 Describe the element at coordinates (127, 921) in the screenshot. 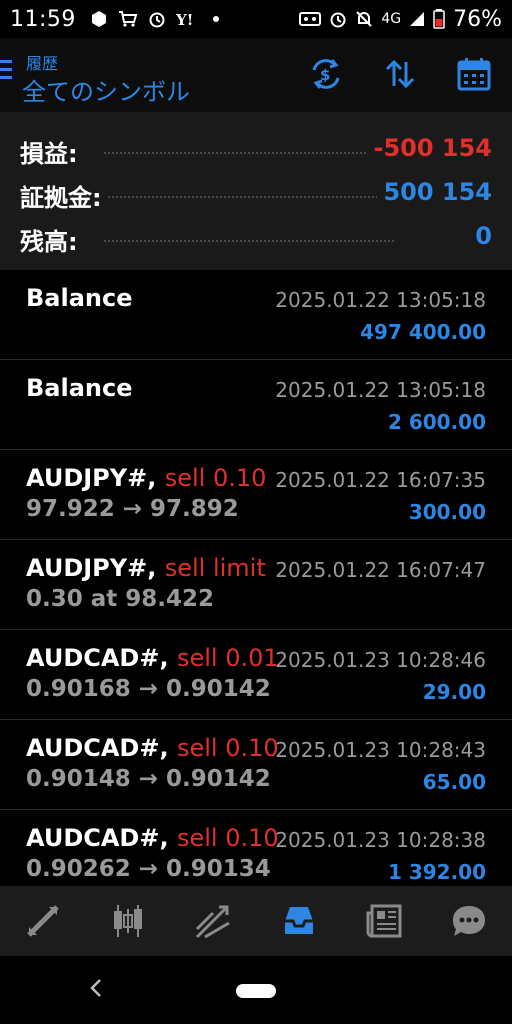

I see `chart-icon` at that location.